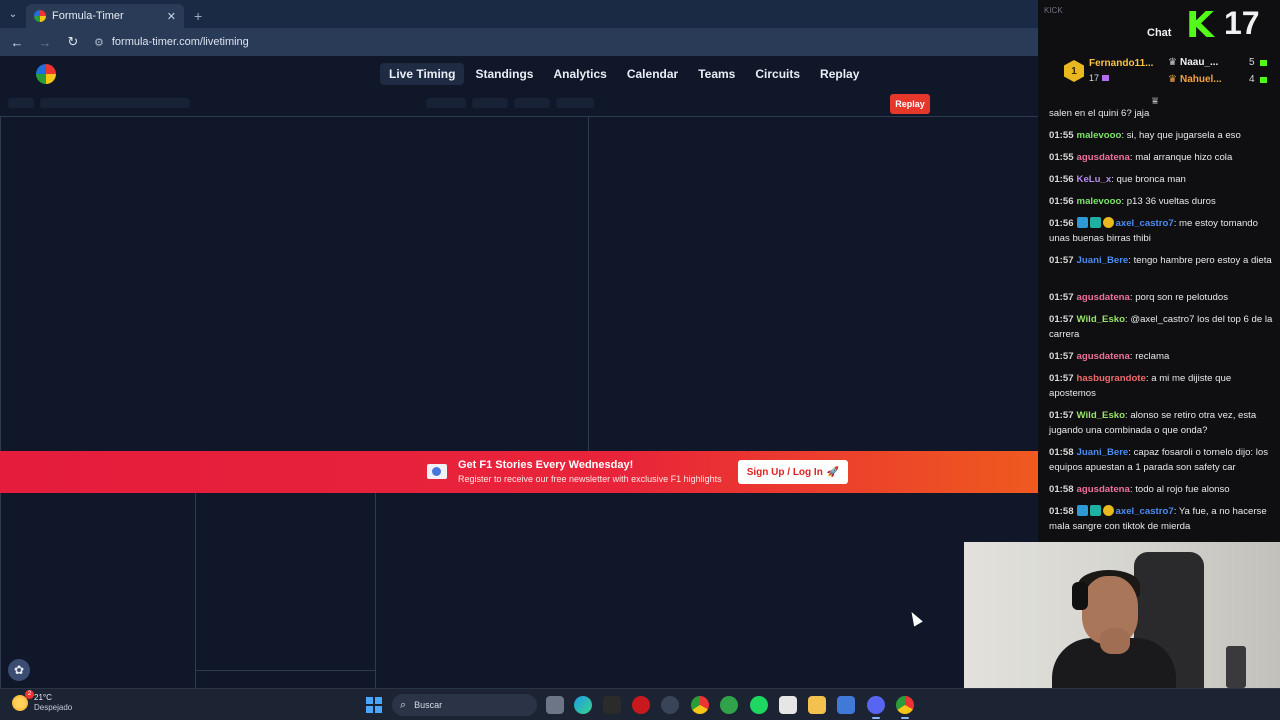 The image size is (1280, 720). I want to click on message-text: mal arranque hizo cola, so click(1184, 157).